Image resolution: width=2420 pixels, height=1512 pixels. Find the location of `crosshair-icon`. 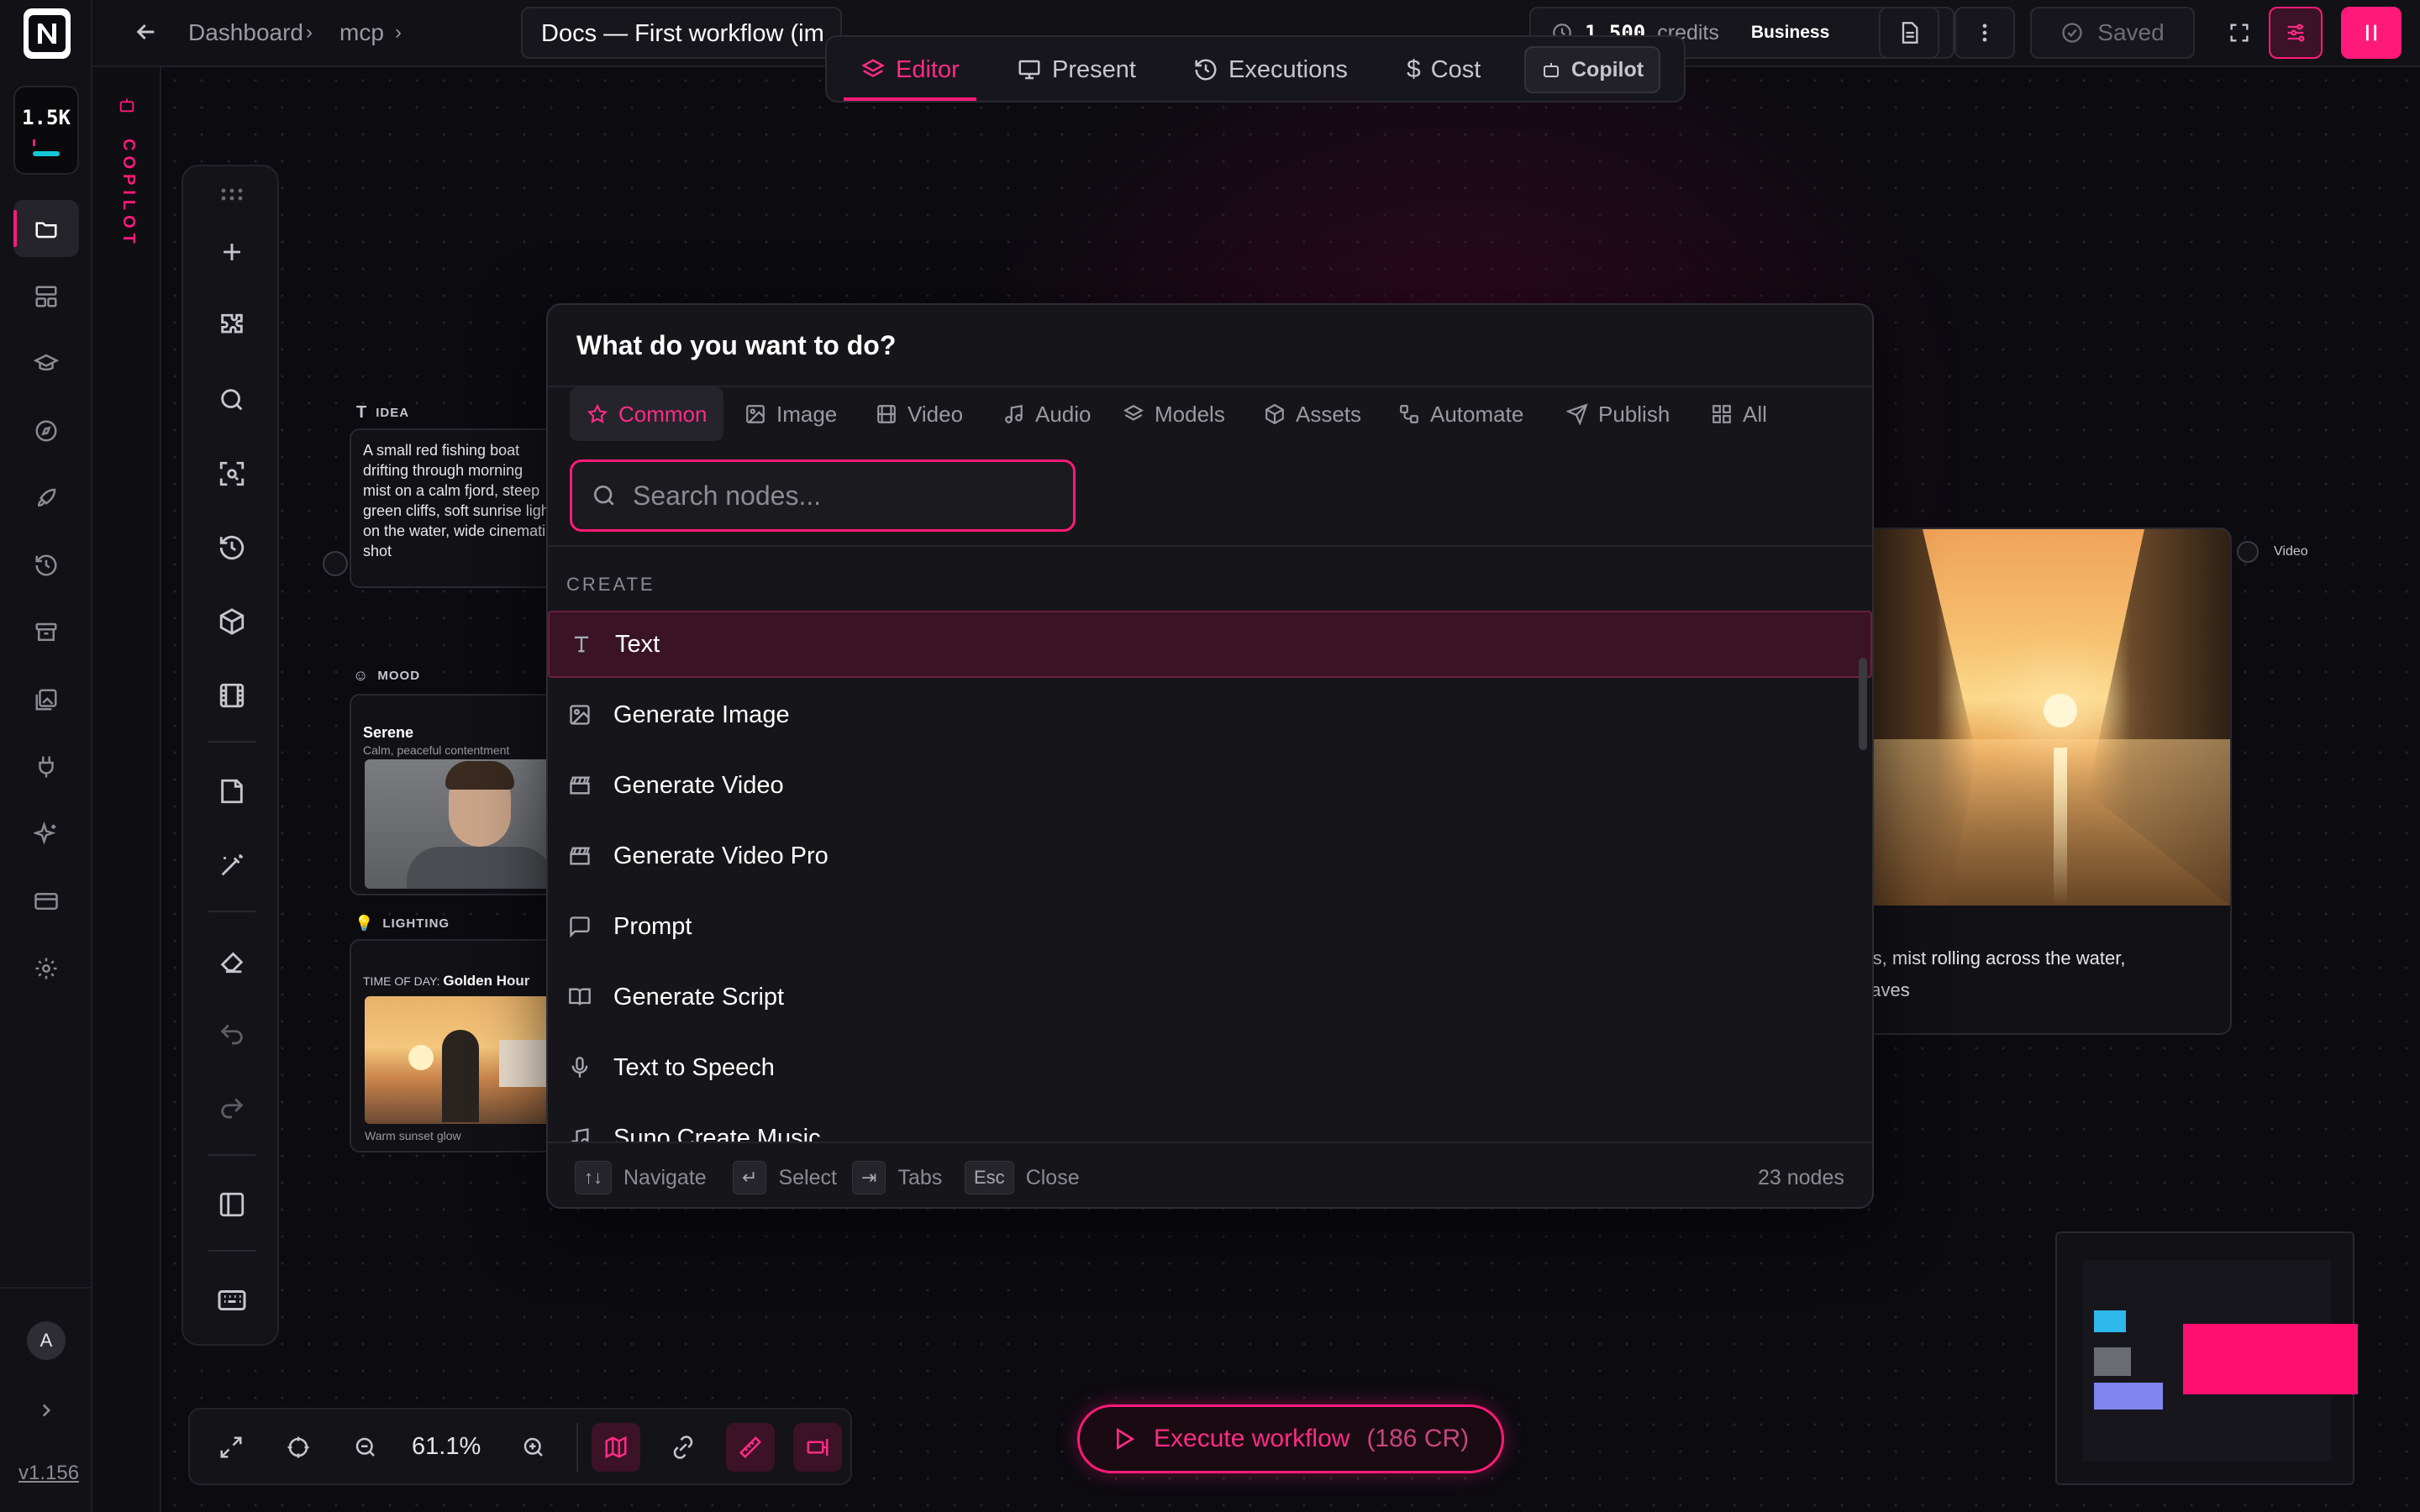

crosshair-icon is located at coordinates (299, 1447).